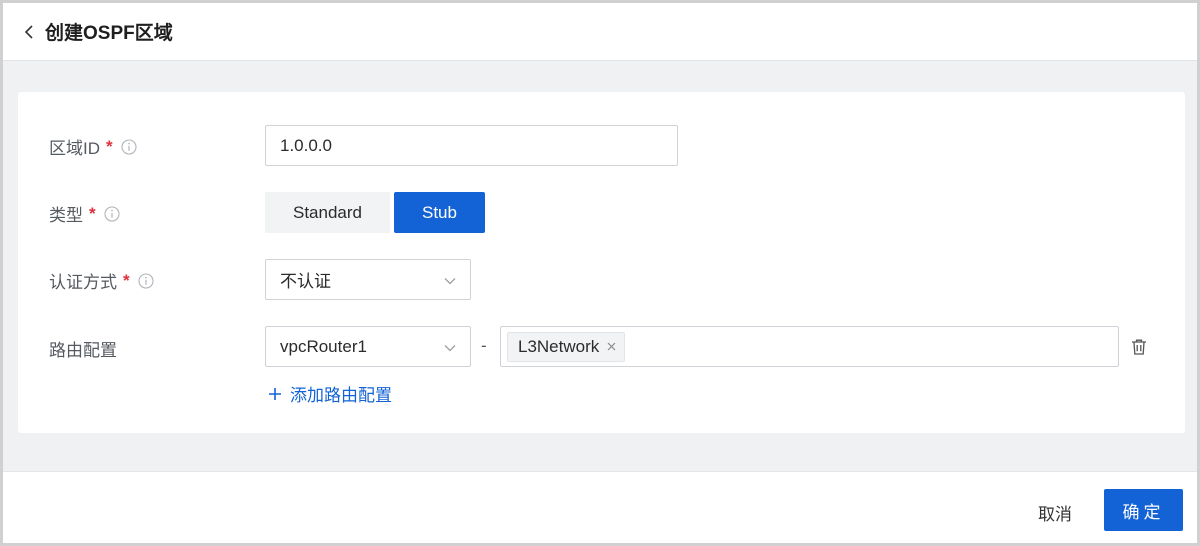 This screenshot has width=1200, height=546. I want to click on network-tags-input: L3Network, so click(809, 346).